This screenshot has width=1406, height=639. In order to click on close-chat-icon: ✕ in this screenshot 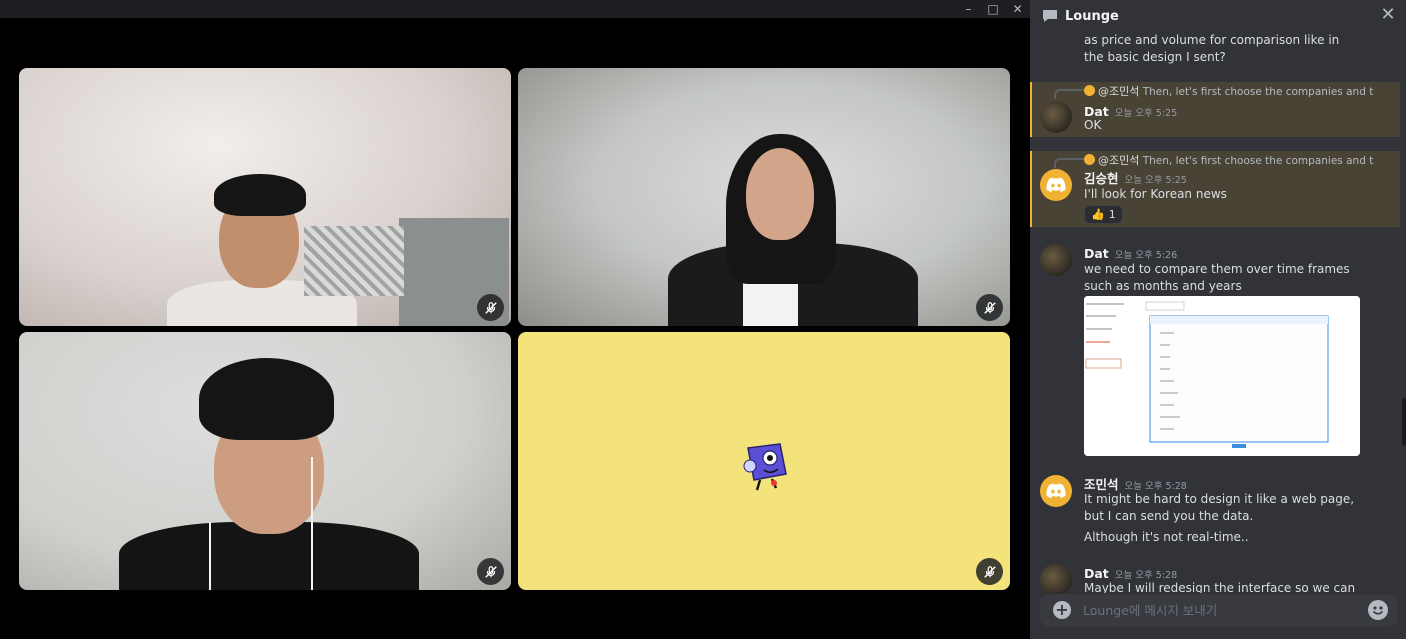, I will do `click(1388, 15)`.